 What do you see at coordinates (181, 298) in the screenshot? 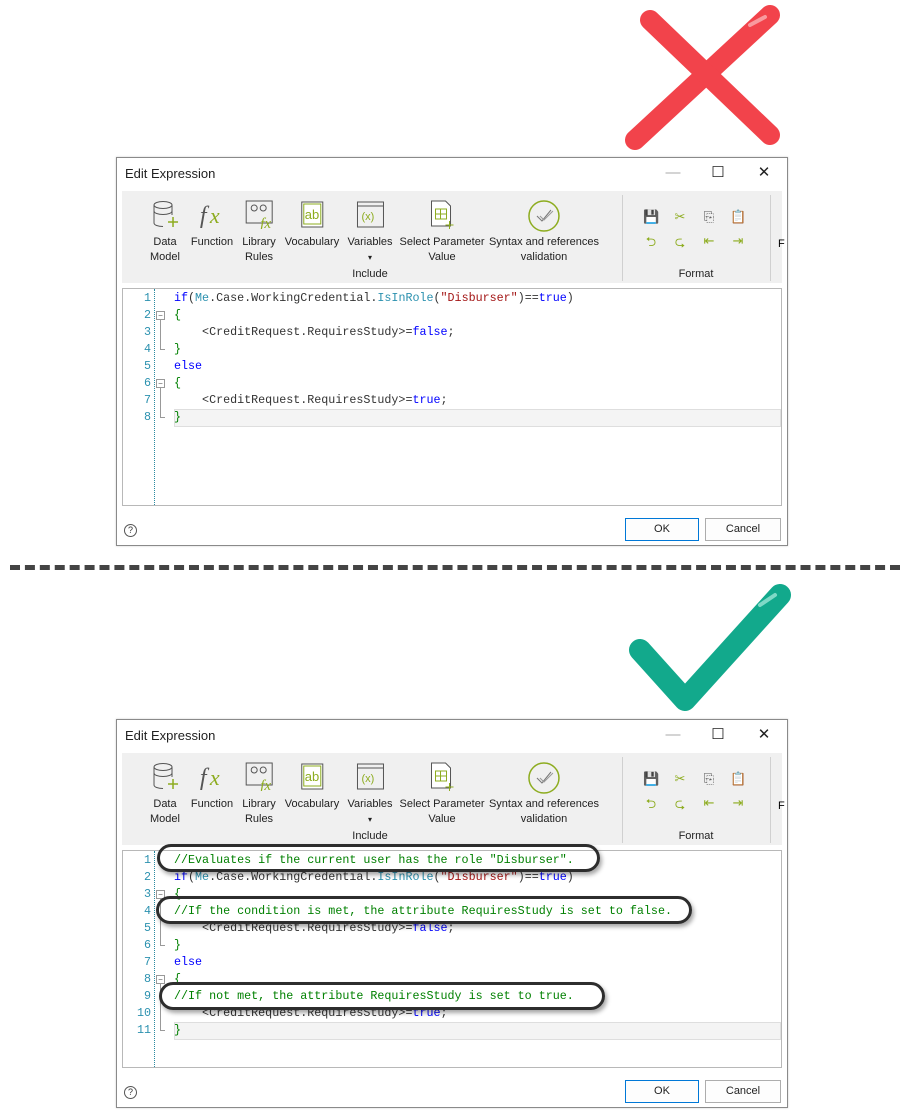
I see `code-token: if` at bounding box center [181, 298].